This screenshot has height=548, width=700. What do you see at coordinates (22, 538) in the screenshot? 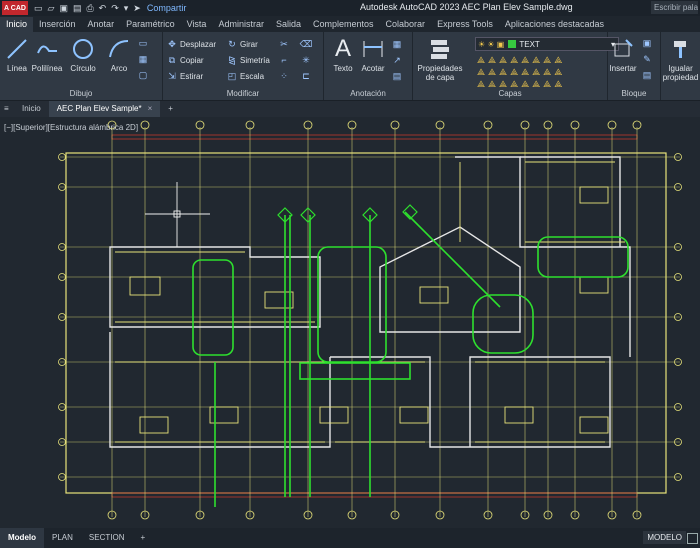
I see `tab-model: Modelo` at bounding box center [22, 538].